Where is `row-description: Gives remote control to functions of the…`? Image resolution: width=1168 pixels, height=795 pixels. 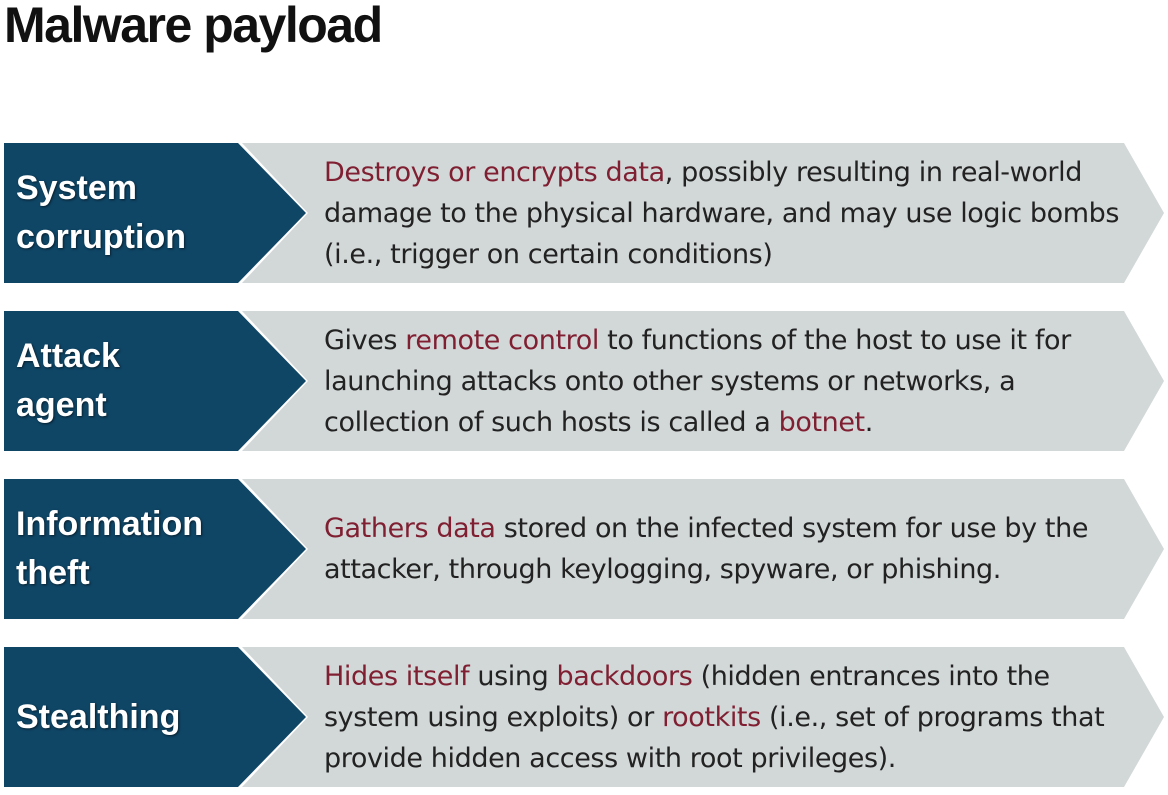
row-description: Gives remote control to functions of the… is located at coordinates (724, 381).